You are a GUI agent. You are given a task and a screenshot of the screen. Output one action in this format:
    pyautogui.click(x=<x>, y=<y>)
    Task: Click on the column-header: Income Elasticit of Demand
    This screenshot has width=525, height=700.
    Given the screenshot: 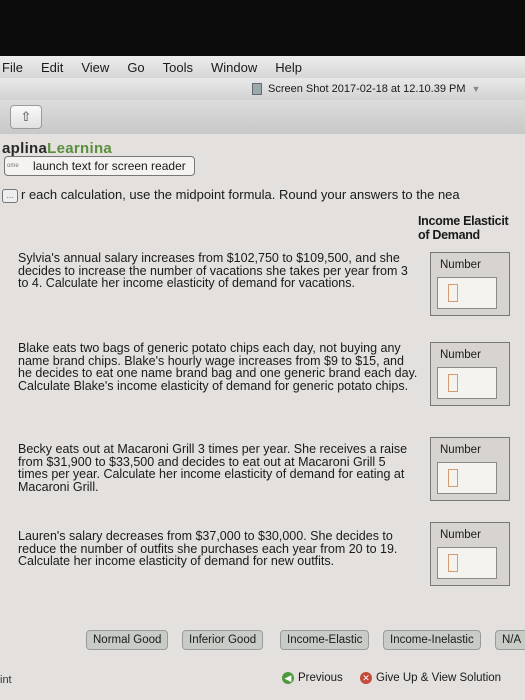 What is the action you would take?
    pyautogui.click(x=463, y=228)
    